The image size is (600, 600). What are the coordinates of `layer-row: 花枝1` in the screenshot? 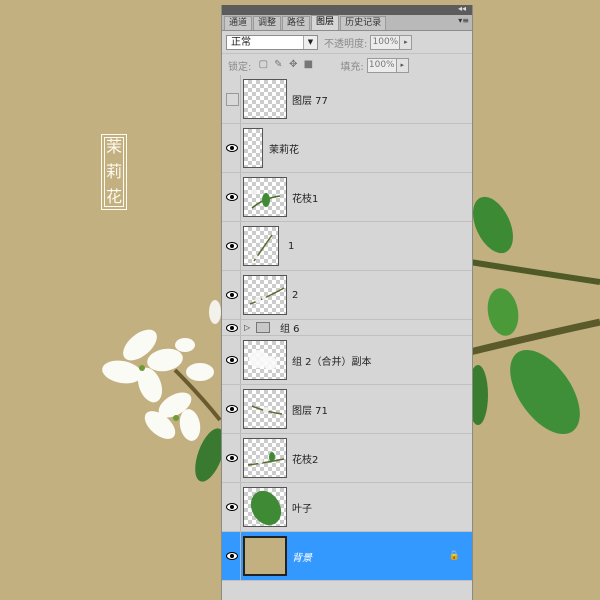 It's located at (347, 197).